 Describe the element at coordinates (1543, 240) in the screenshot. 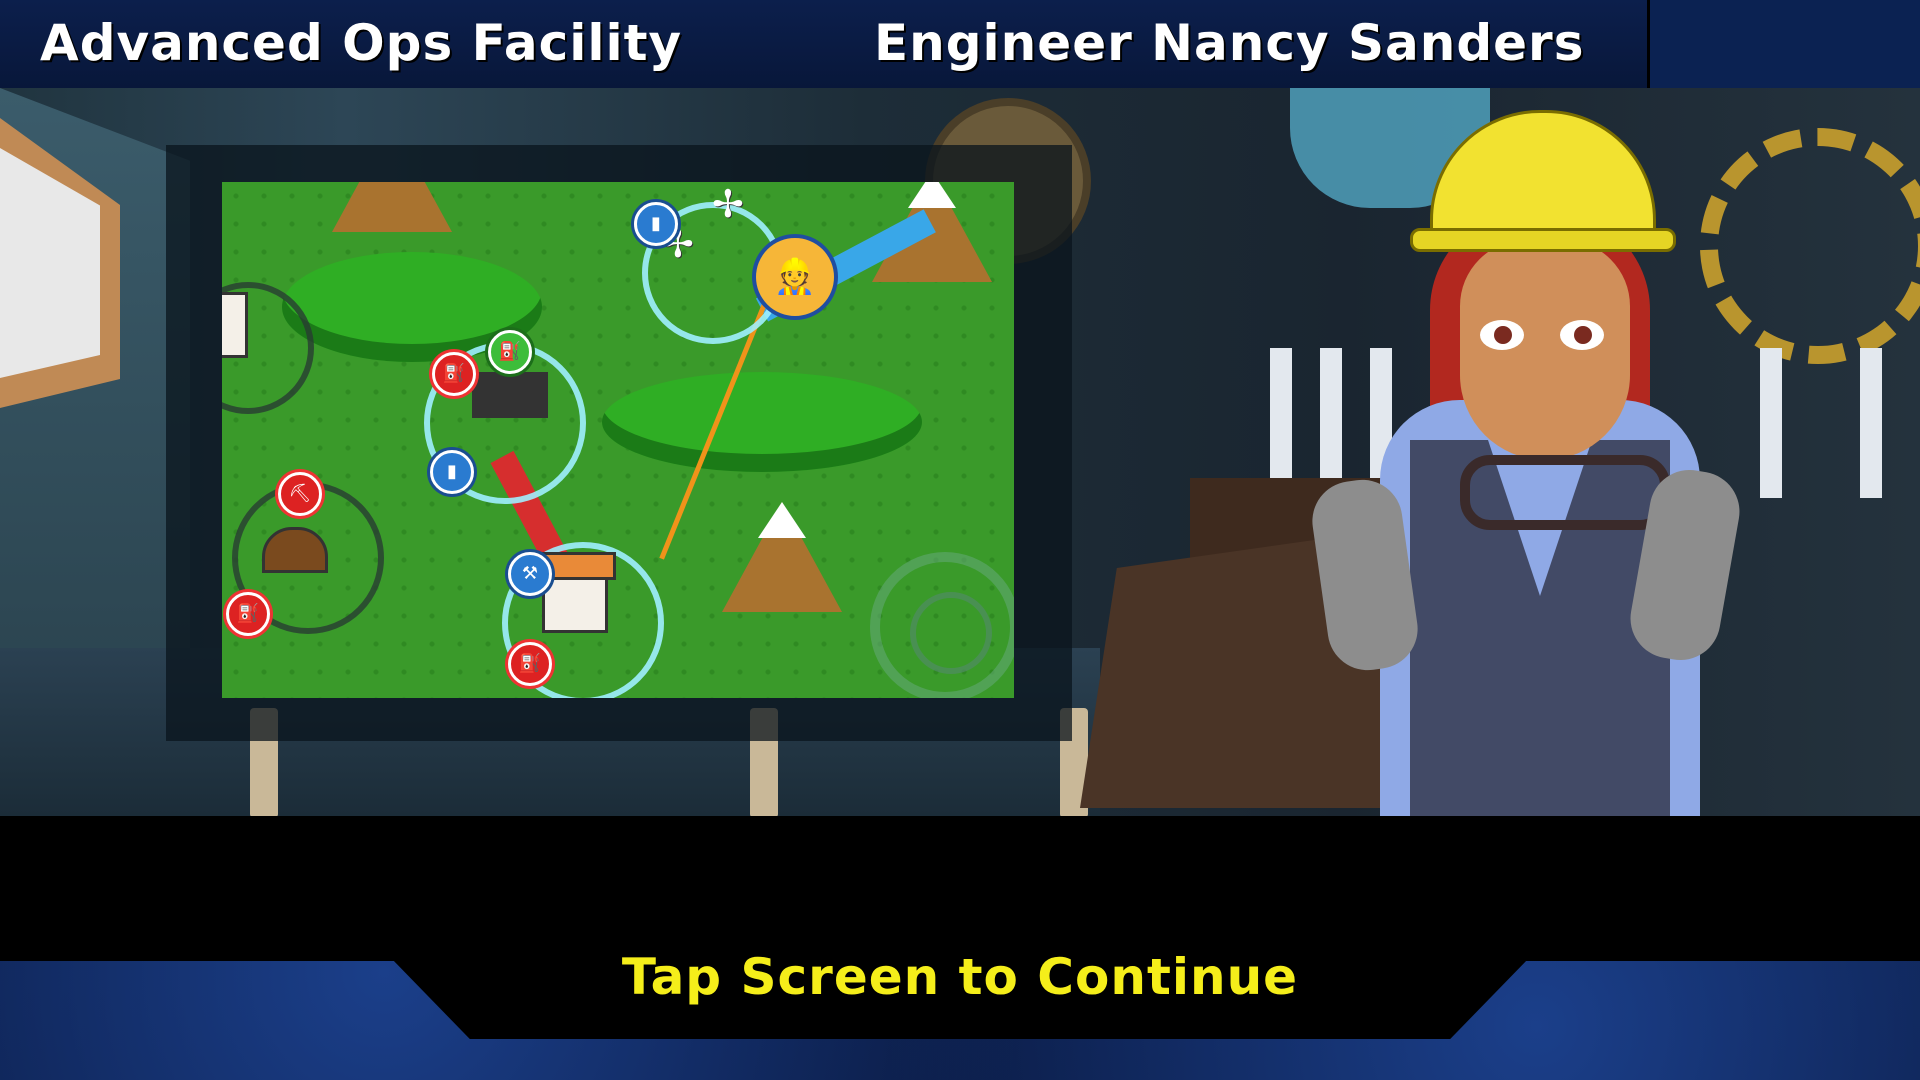

I see `hard-hat-brim` at that location.